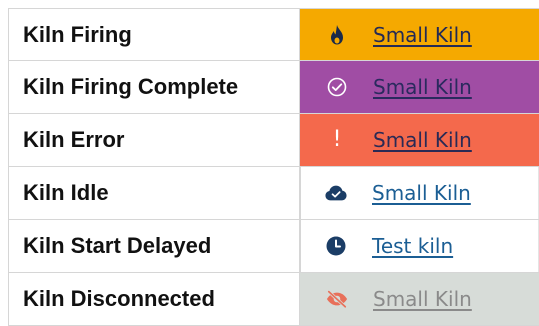  I want to click on status-label: Kiln Start Delayed, so click(154, 246).